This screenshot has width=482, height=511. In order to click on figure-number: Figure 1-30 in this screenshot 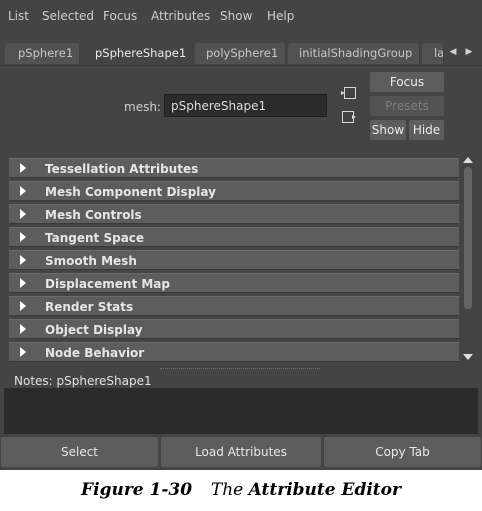, I will do `click(137, 490)`.